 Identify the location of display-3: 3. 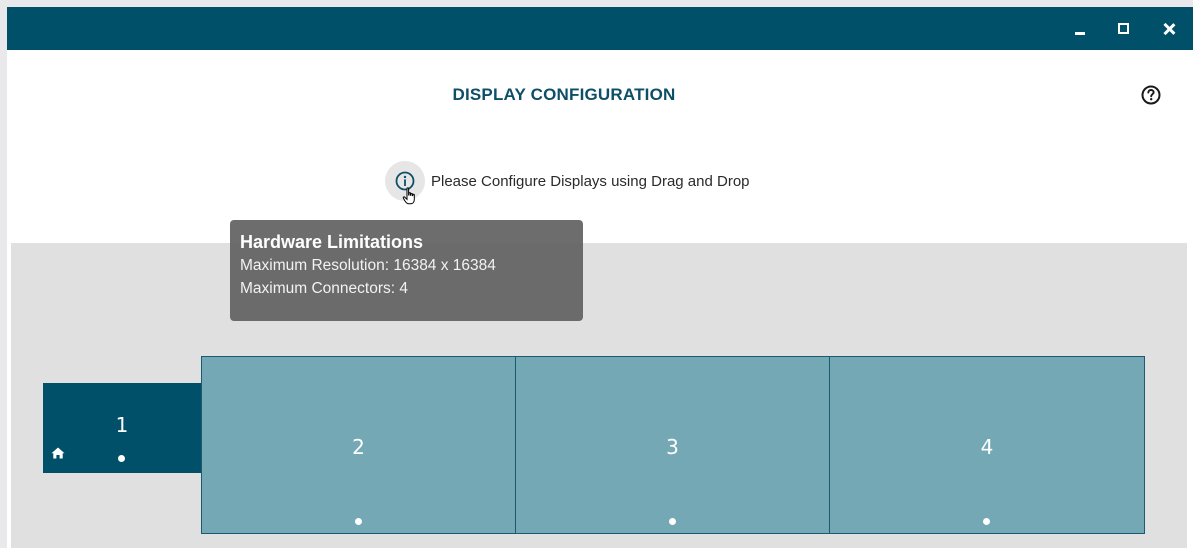
(672, 445).